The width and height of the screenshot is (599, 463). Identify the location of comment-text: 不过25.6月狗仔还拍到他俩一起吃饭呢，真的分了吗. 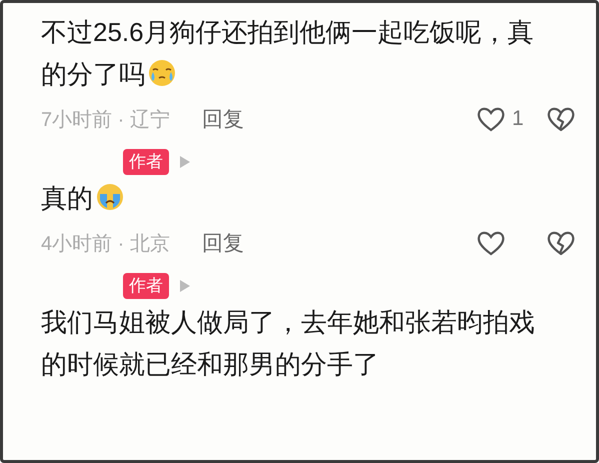
(288, 53).